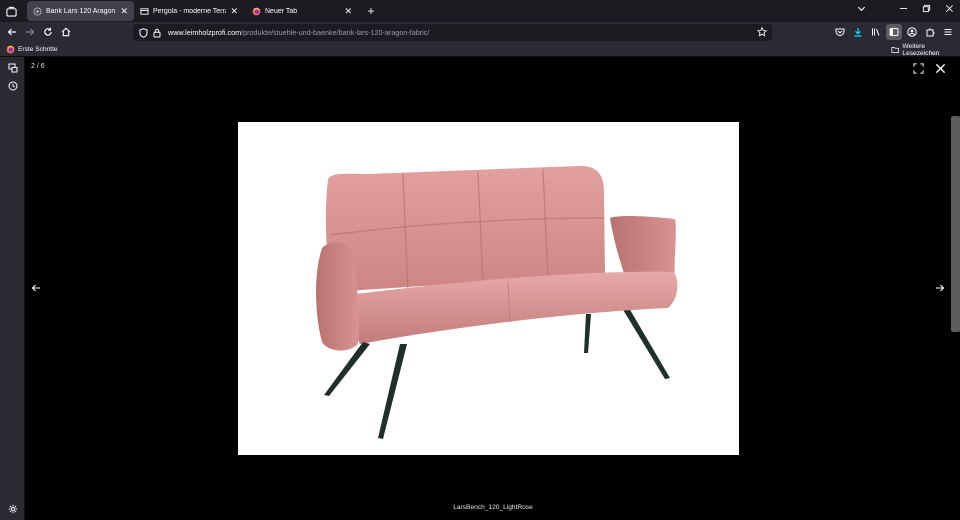 The height and width of the screenshot is (520, 960). I want to click on tab-title: Pergola - moderne Terrassenüb, so click(189, 11).